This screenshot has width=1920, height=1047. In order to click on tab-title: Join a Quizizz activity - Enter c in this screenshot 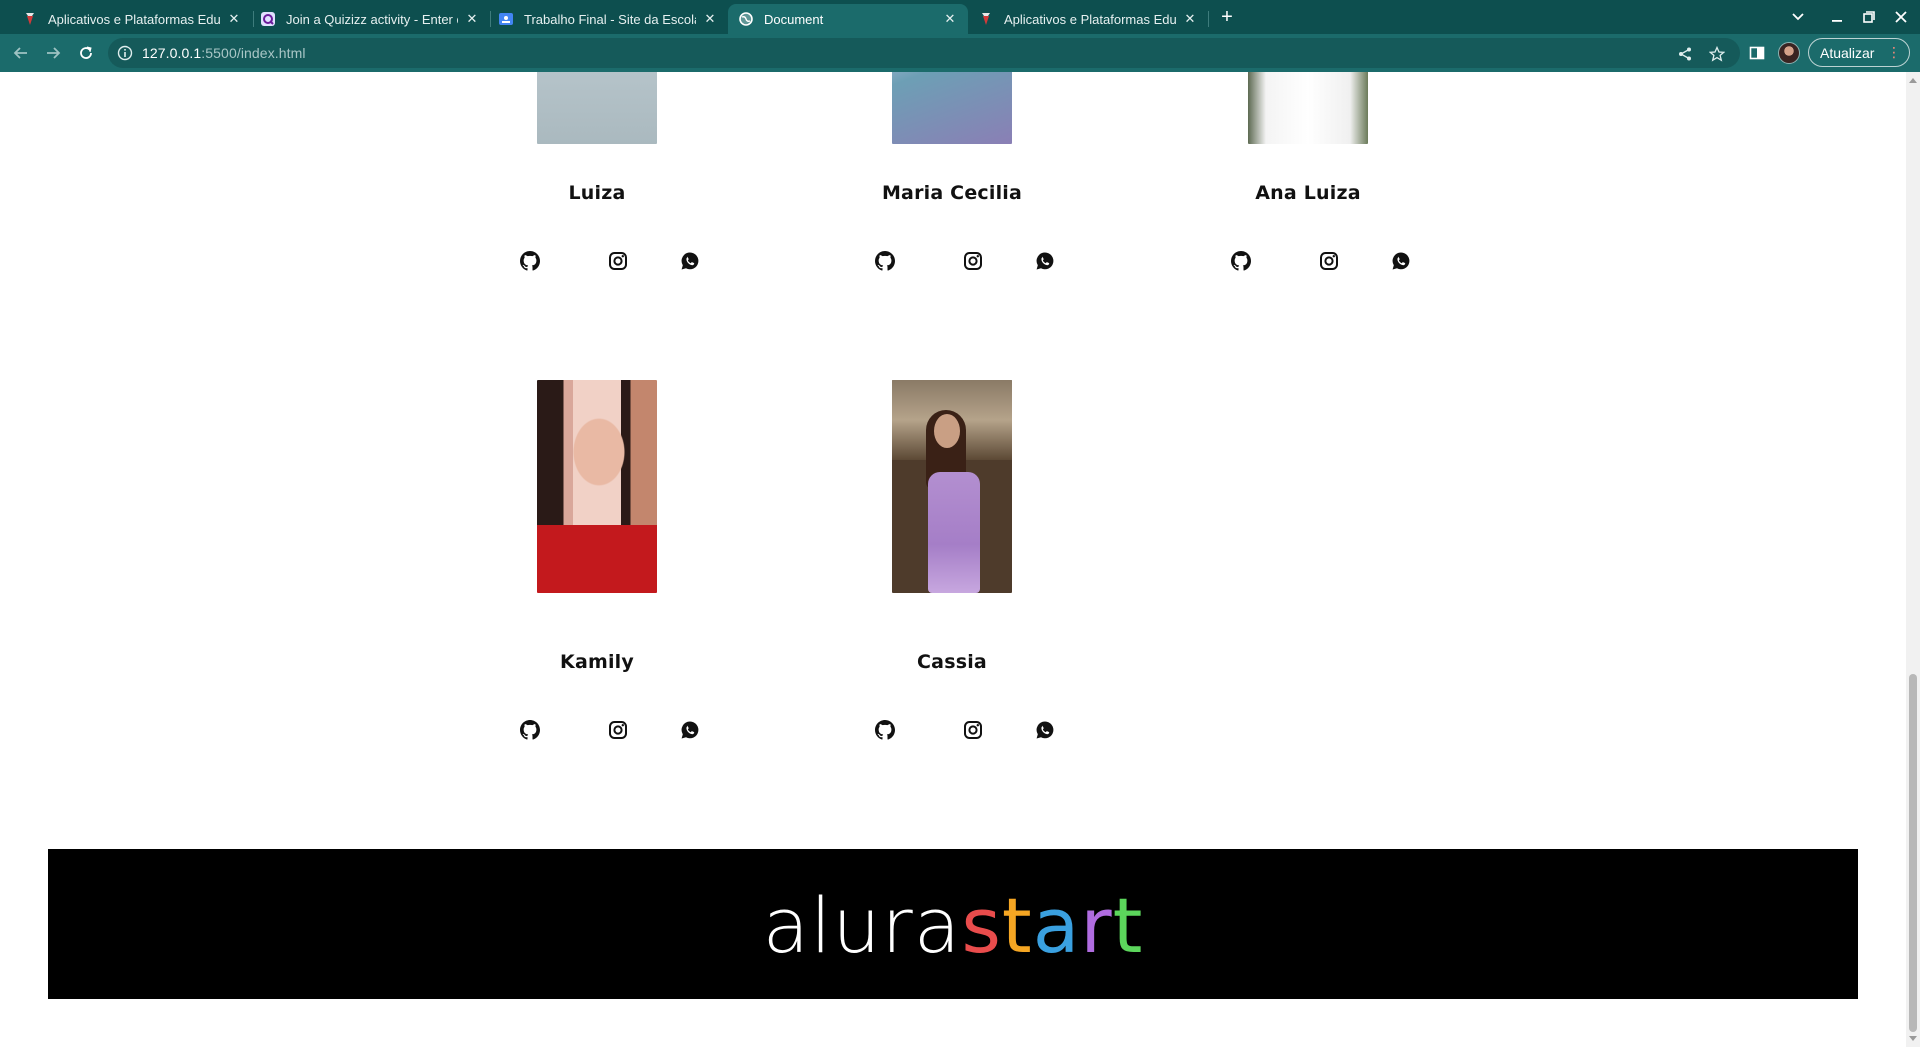, I will do `click(372, 19)`.